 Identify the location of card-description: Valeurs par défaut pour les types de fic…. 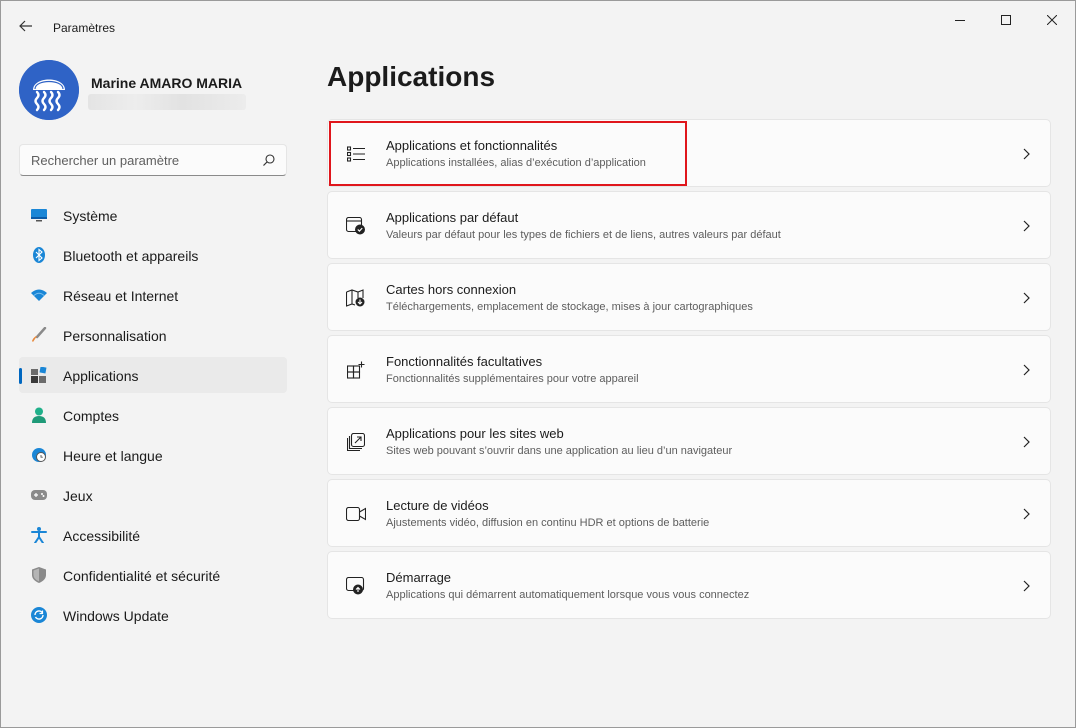
(583, 235).